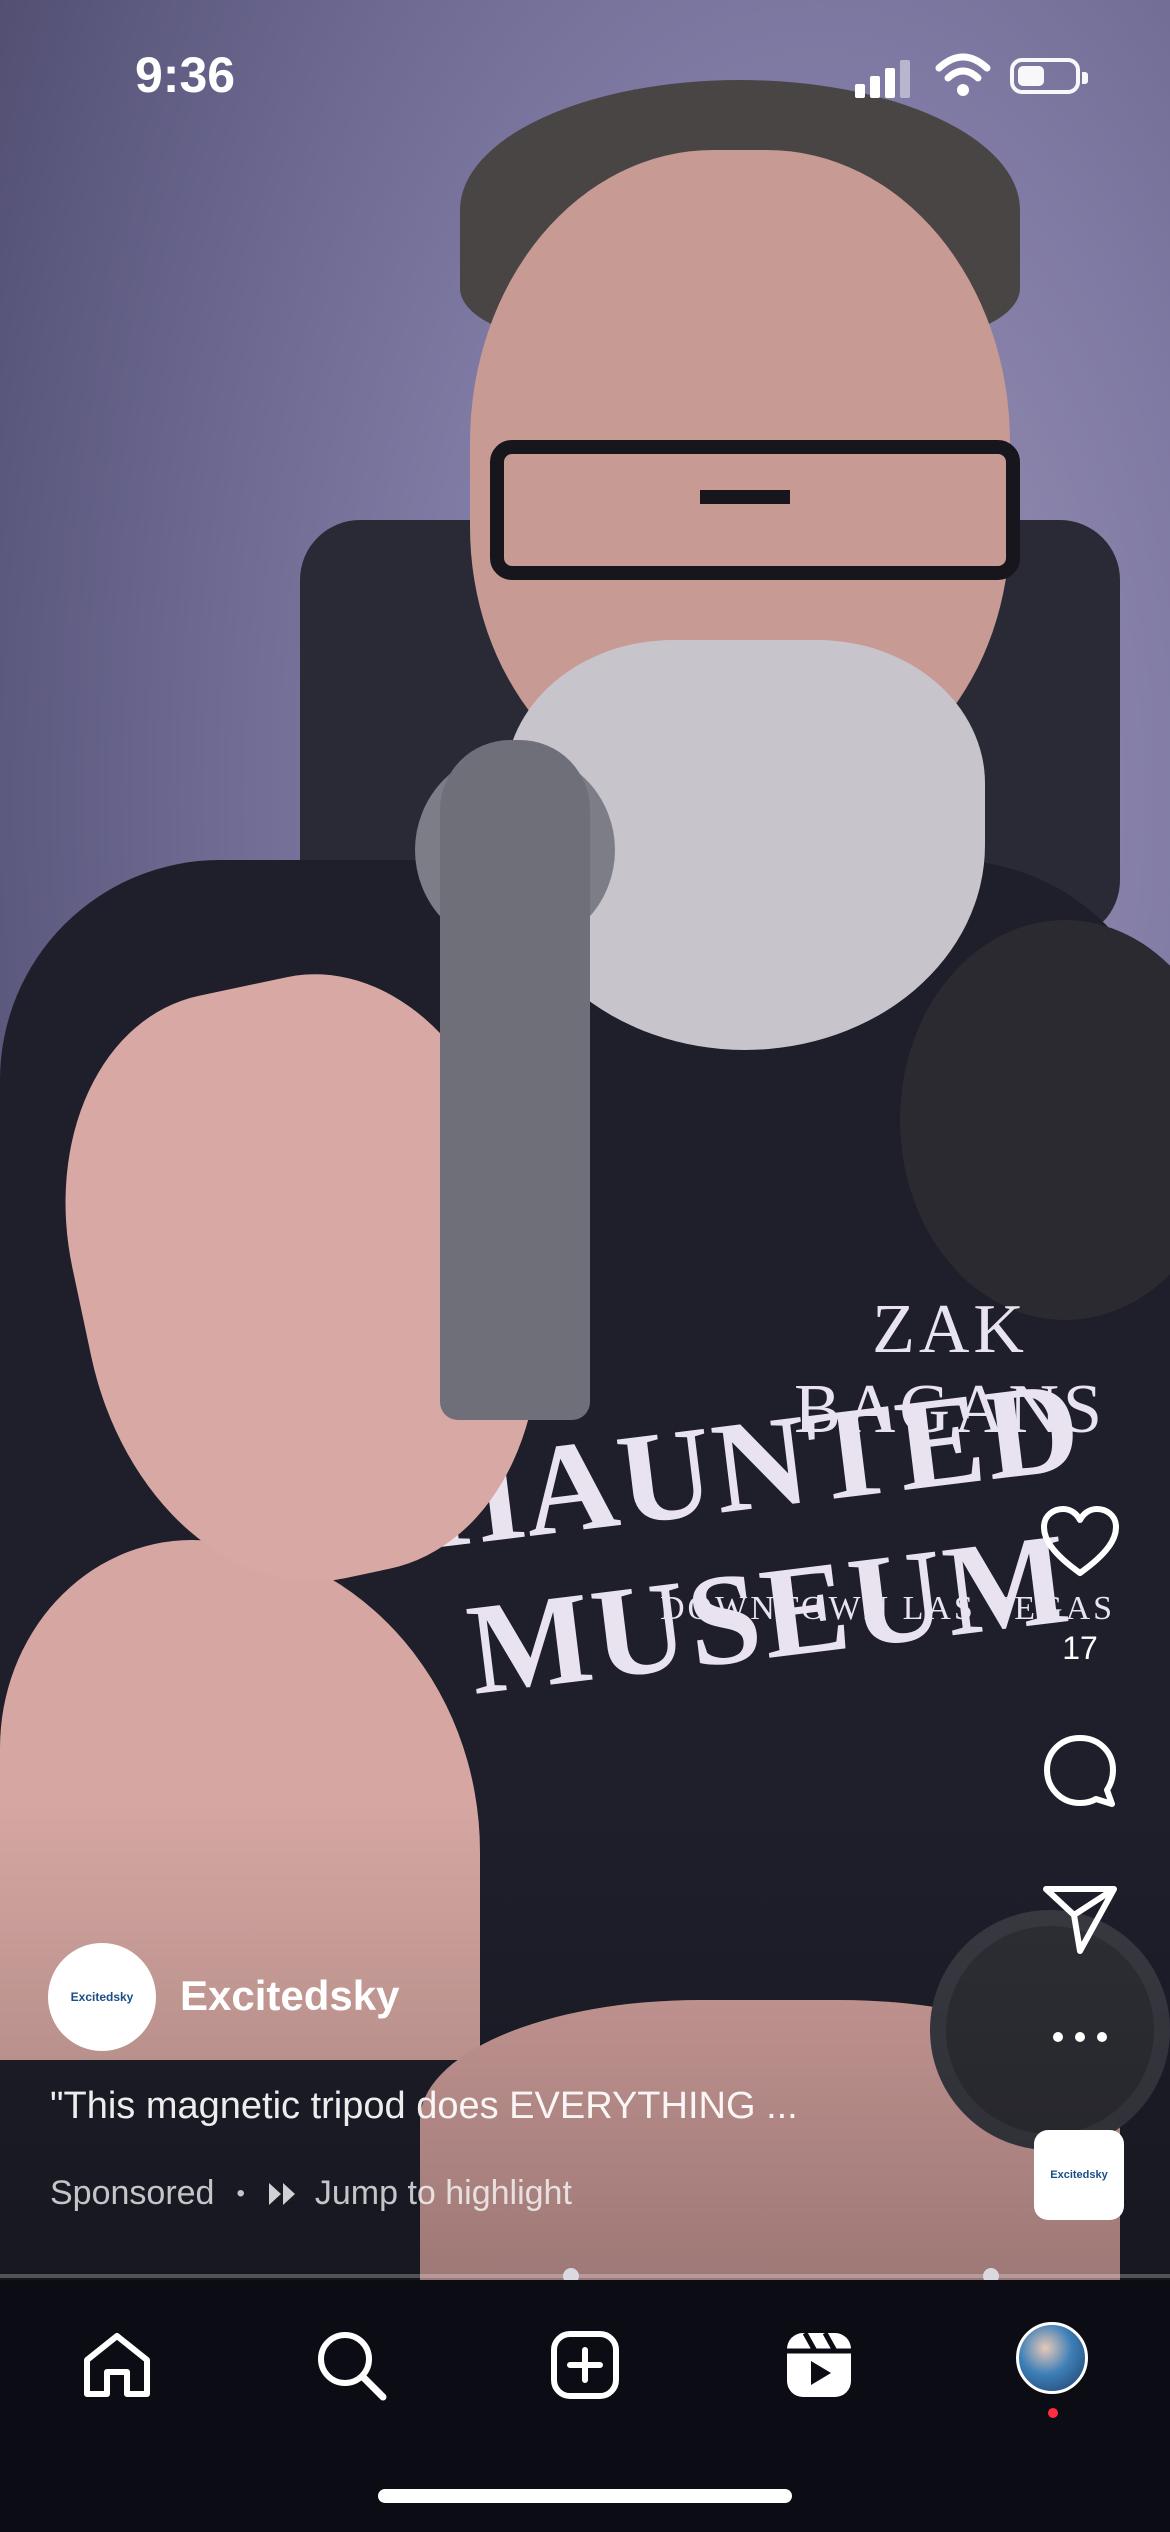 Image resolution: width=1170 pixels, height=2532 pixels. I want to click on comment-icon, so click(1080, 1771).